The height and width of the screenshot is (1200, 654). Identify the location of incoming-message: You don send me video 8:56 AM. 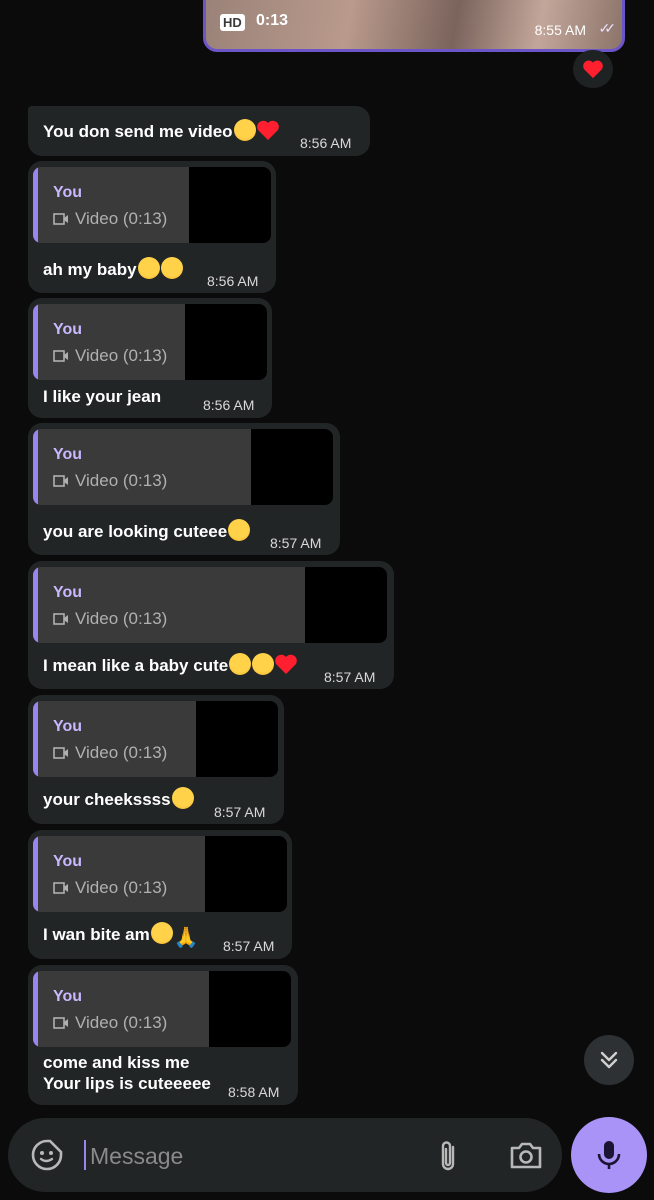
(199, 131).